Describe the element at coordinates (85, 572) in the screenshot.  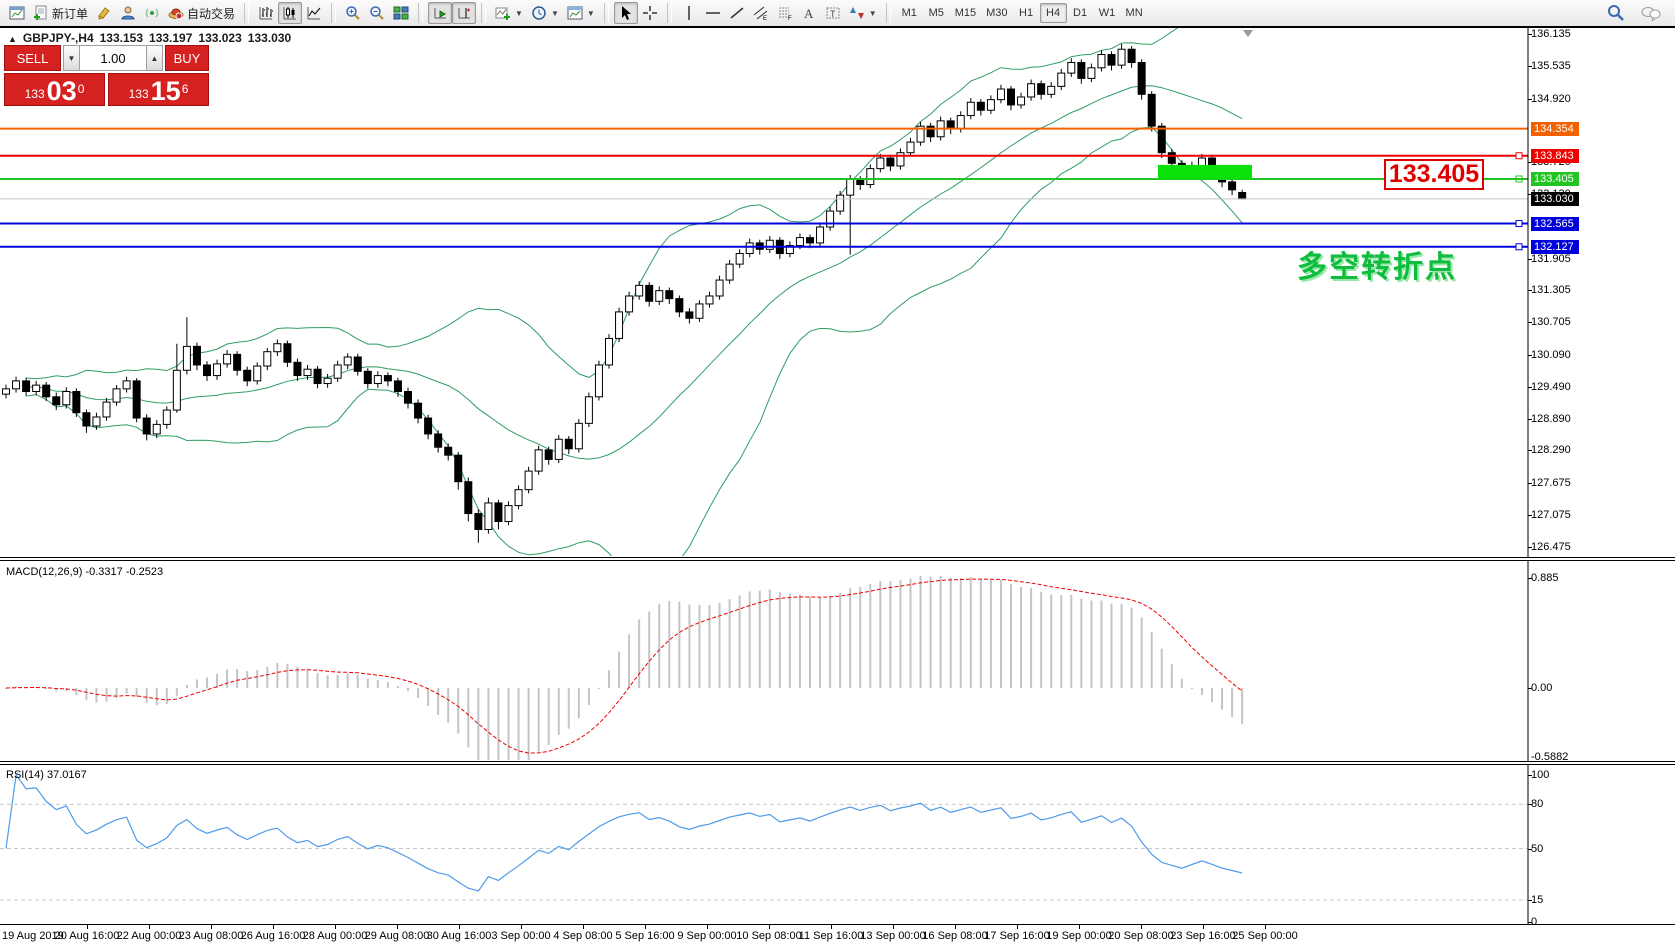
I see `macd-label: MACD(12,26,9) -0.3317 -0.2523` at that location.